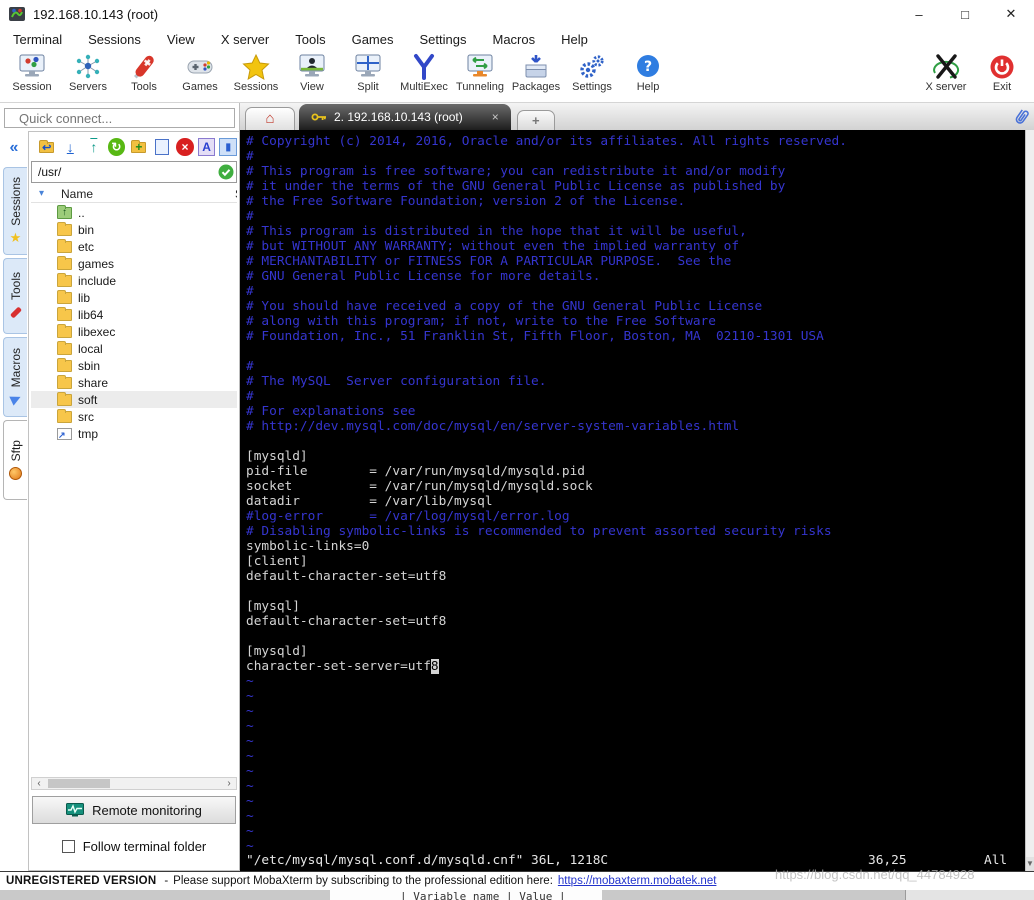 Image resolution: width=1034 pixels, height=900 pixels. Describe the element at coordinates (424, 73) in the screenshot. I see `toolbar-multiexec-button: MultiExec` at that location.